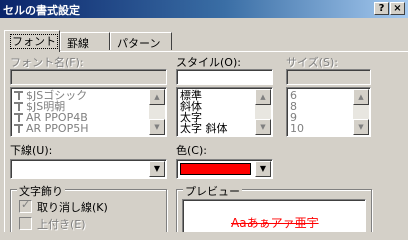  I want to click on font-list-scrollbar: ▲ ▼, so click(157, 112).